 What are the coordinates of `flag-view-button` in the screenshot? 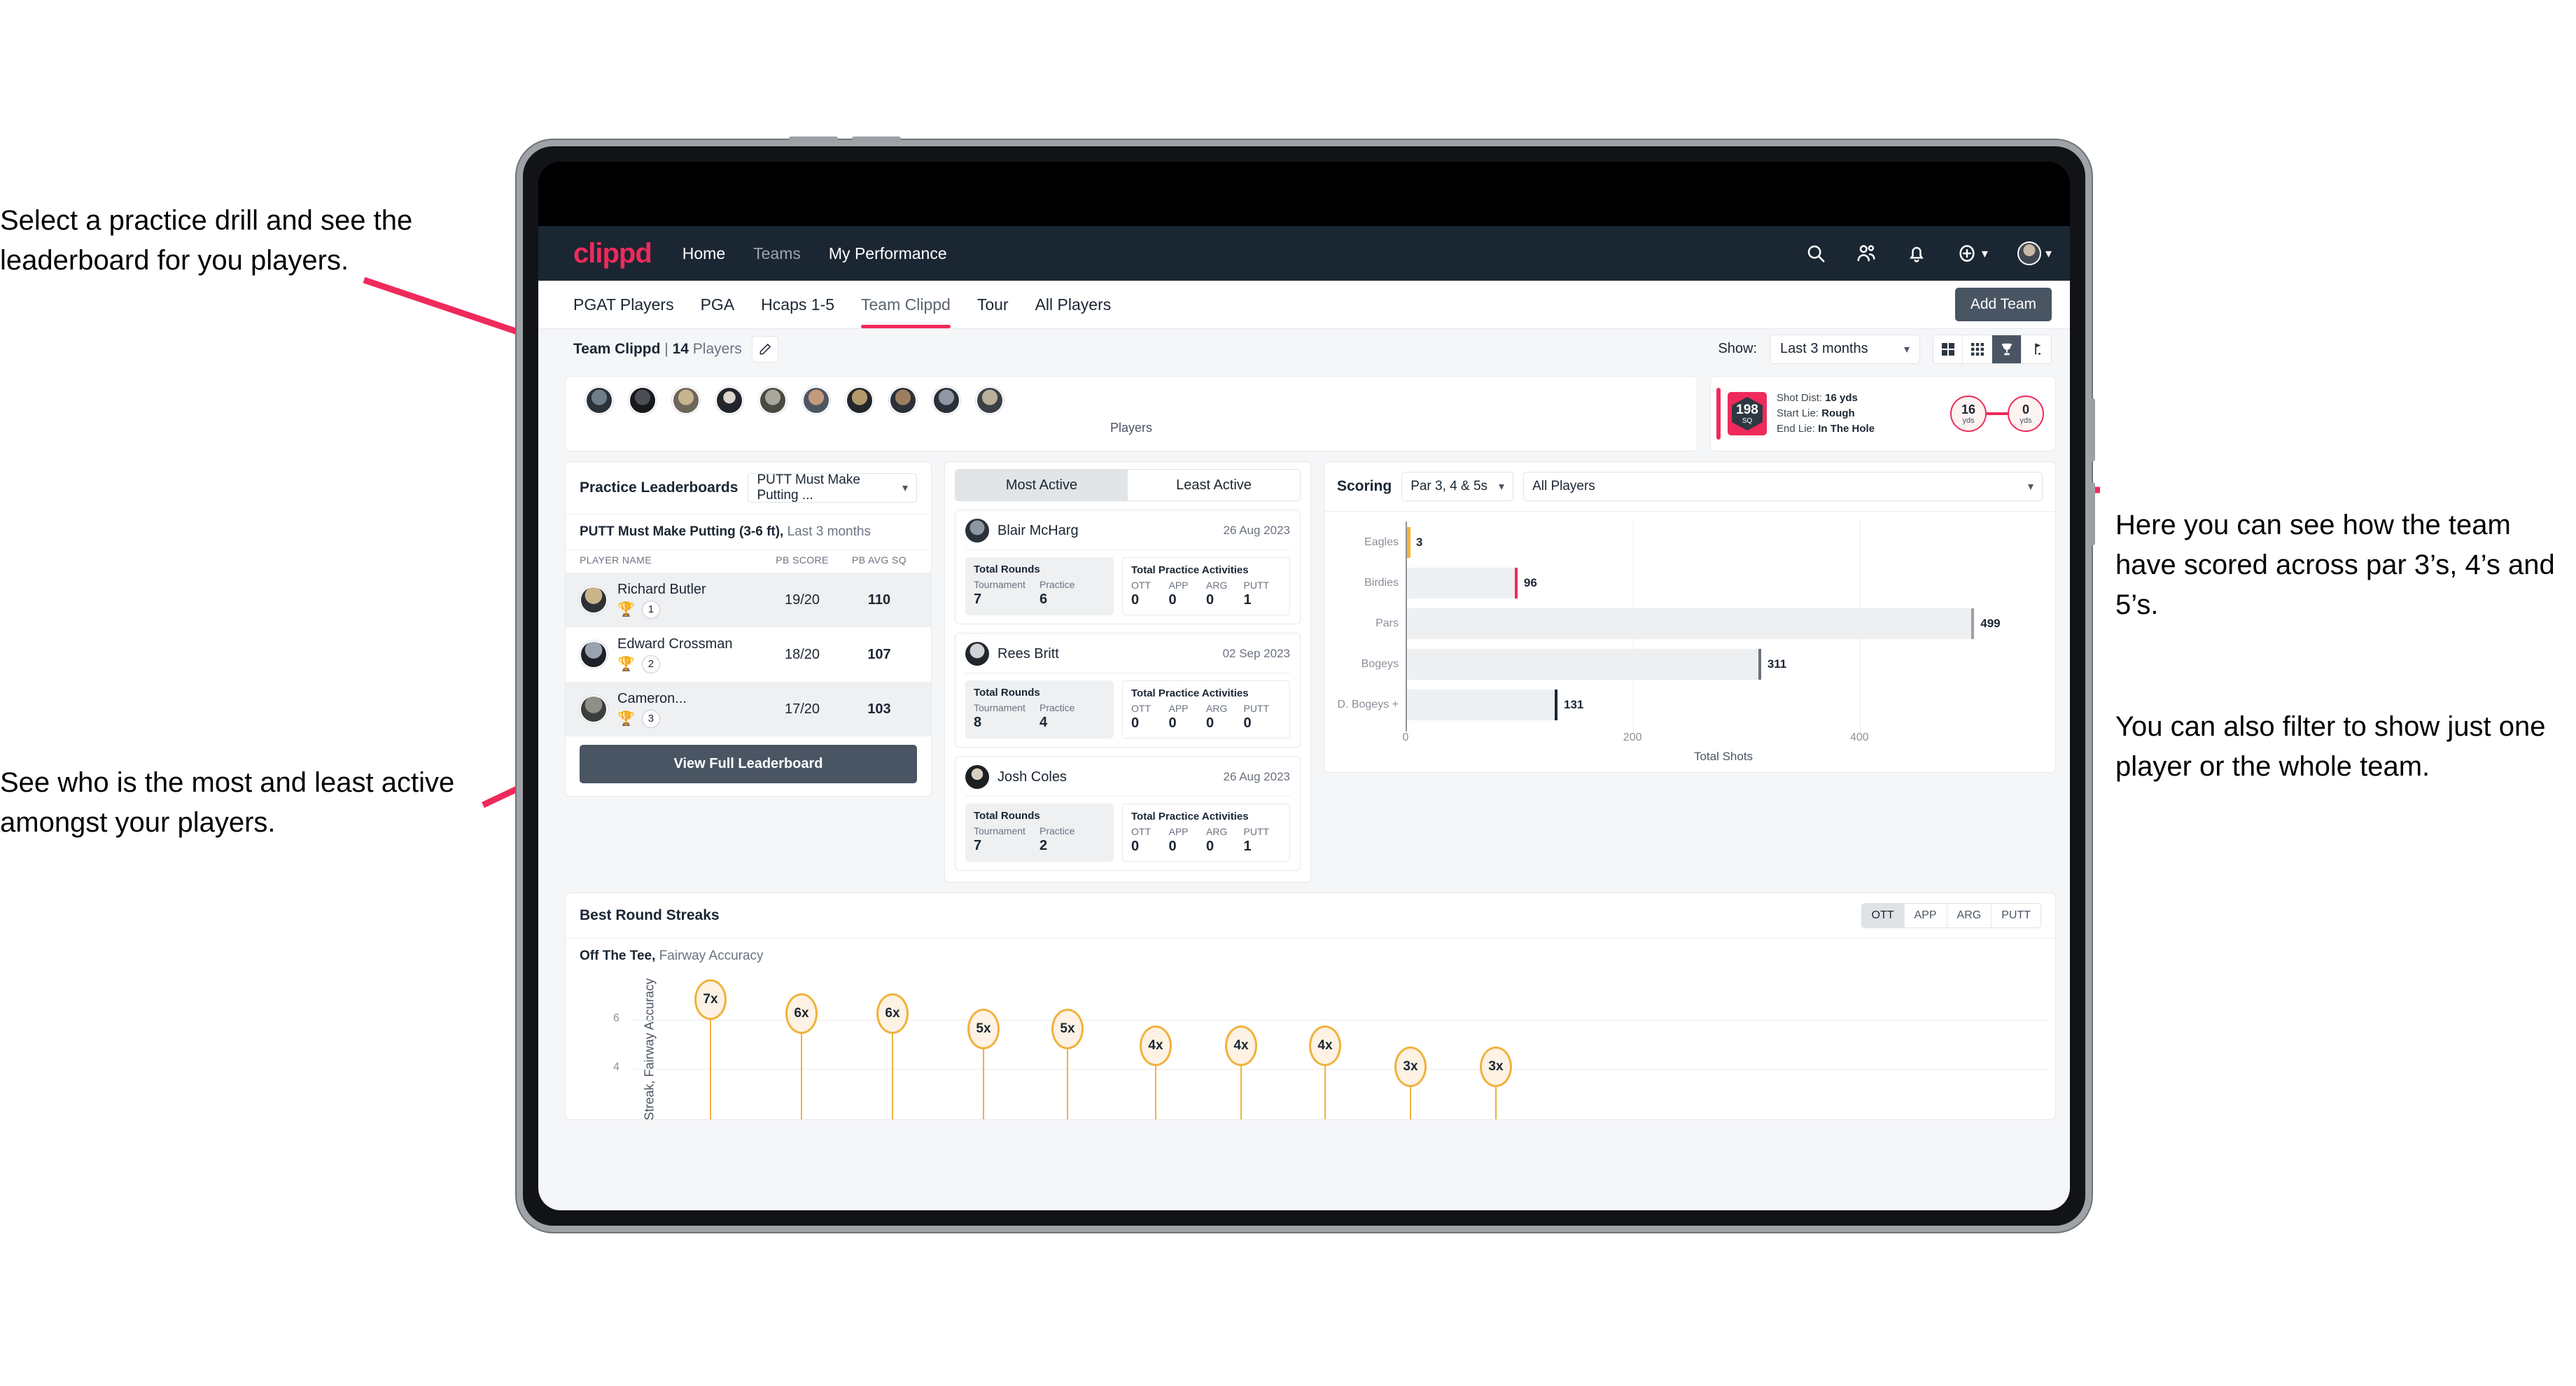 It's located at (2036, 349).